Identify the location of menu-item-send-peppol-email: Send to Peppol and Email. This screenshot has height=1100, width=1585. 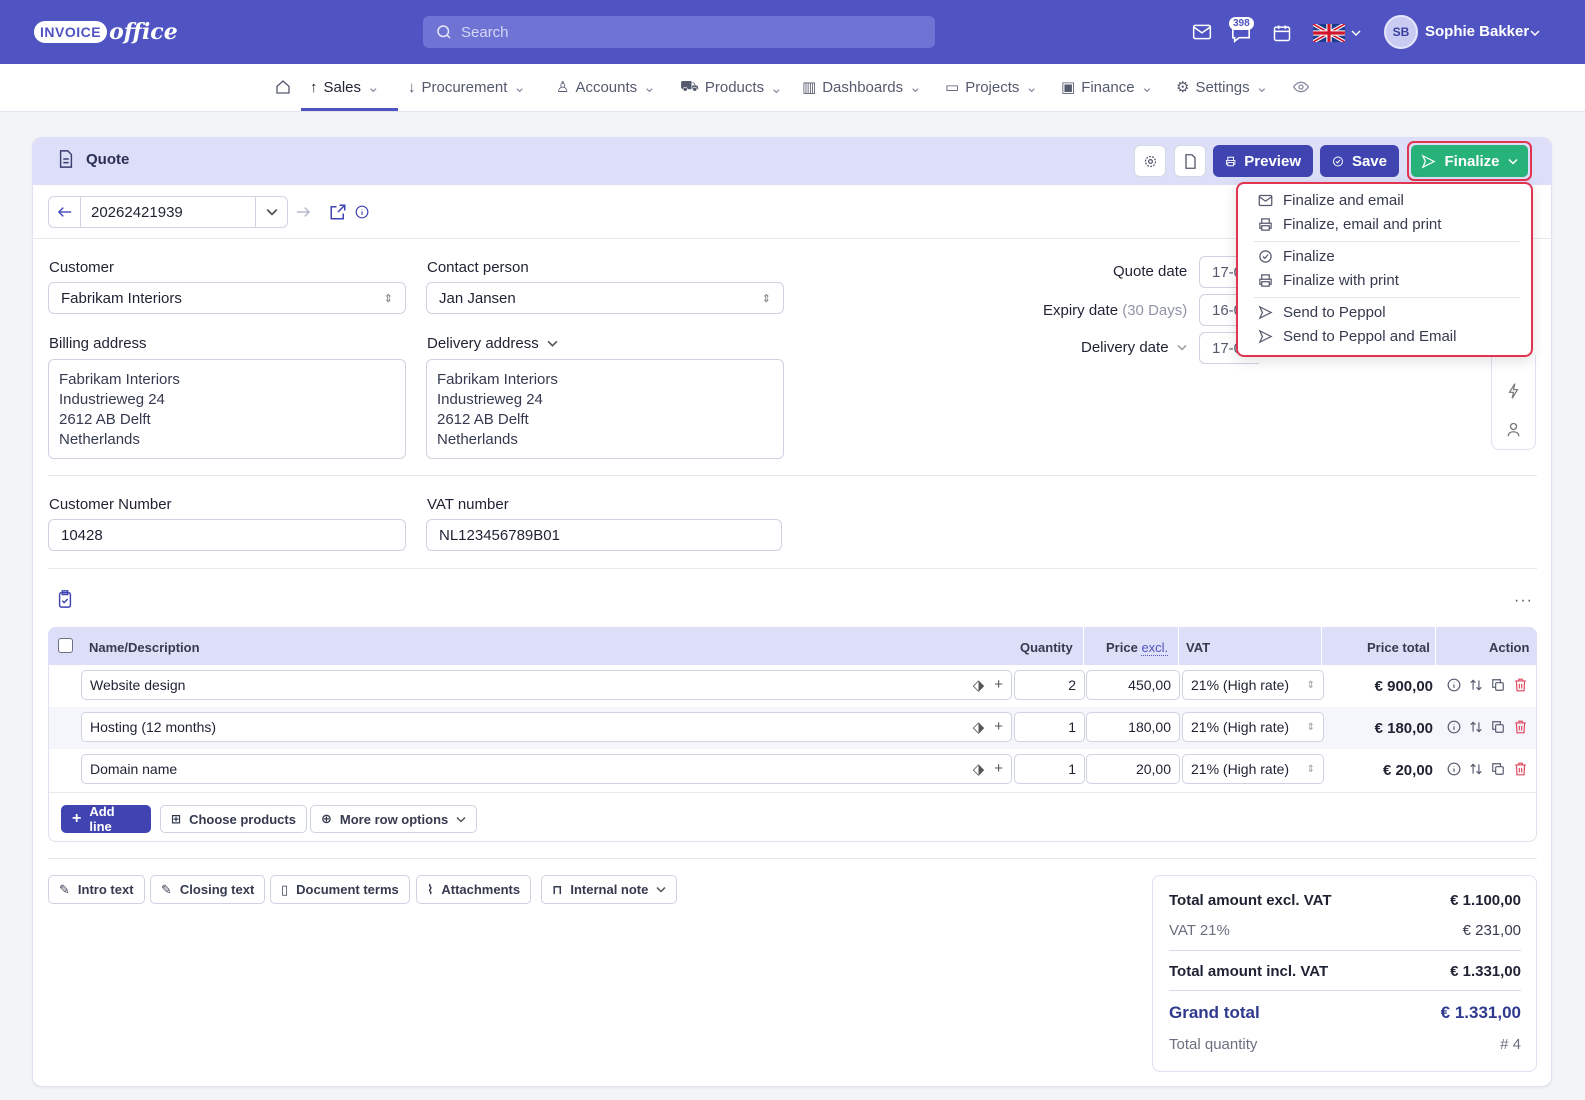
(1357, 336).